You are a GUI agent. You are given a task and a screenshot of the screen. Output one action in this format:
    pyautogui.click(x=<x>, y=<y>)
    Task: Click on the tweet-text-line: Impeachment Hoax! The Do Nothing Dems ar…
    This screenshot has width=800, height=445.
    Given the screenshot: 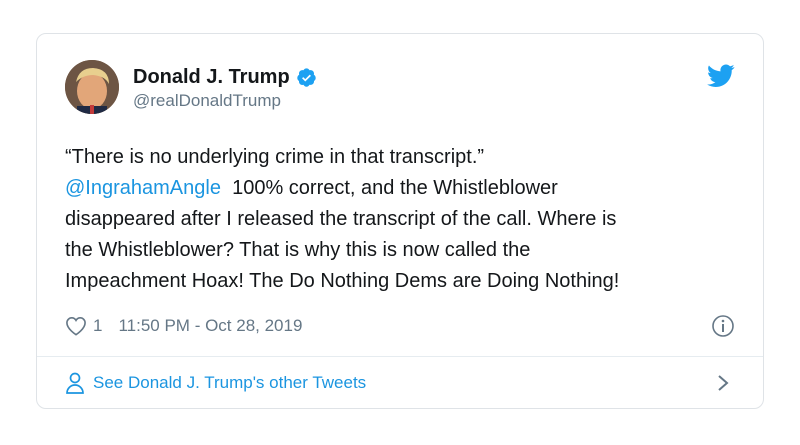 What is the action you would take?
    pyautogui.click(x=342, y=281)
    